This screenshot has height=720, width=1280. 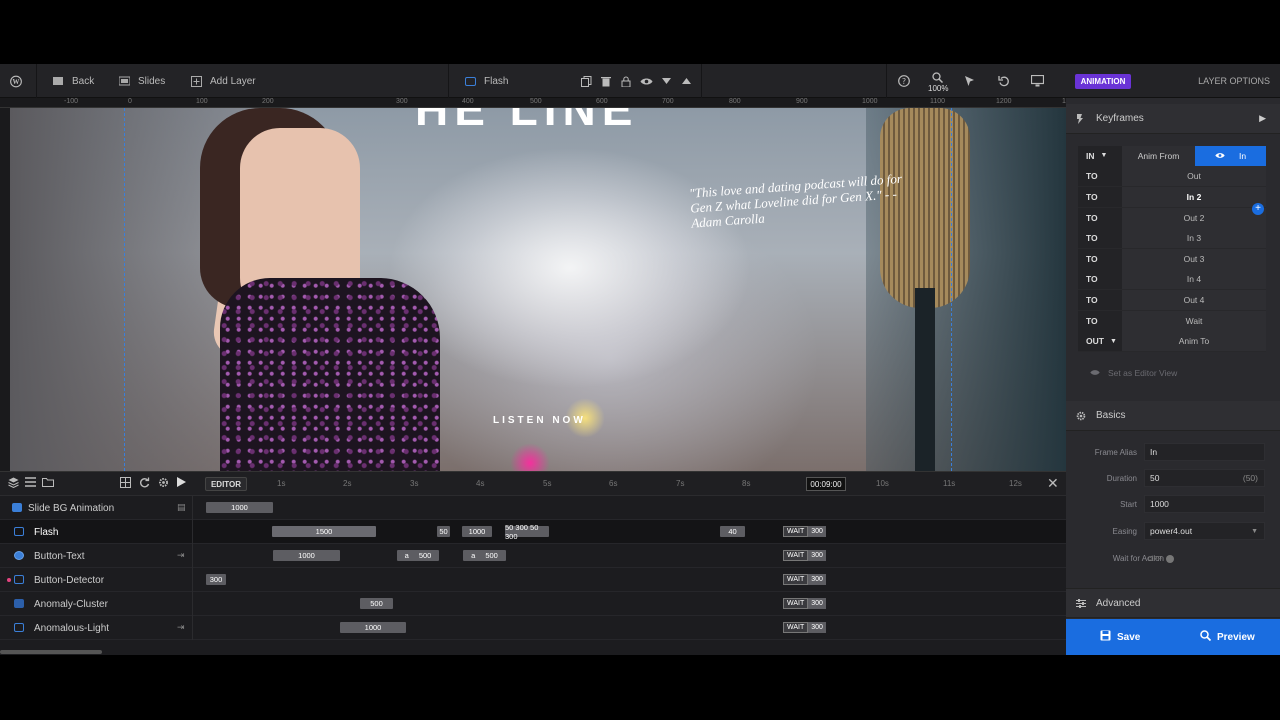 What do you see at coordinates (533, 556) in the screenshot?
I see `timeline-row-button-text: Button-Text ⇥ 1000 a 500 a 500 WAIT 300` at bounding box center [533, 556].